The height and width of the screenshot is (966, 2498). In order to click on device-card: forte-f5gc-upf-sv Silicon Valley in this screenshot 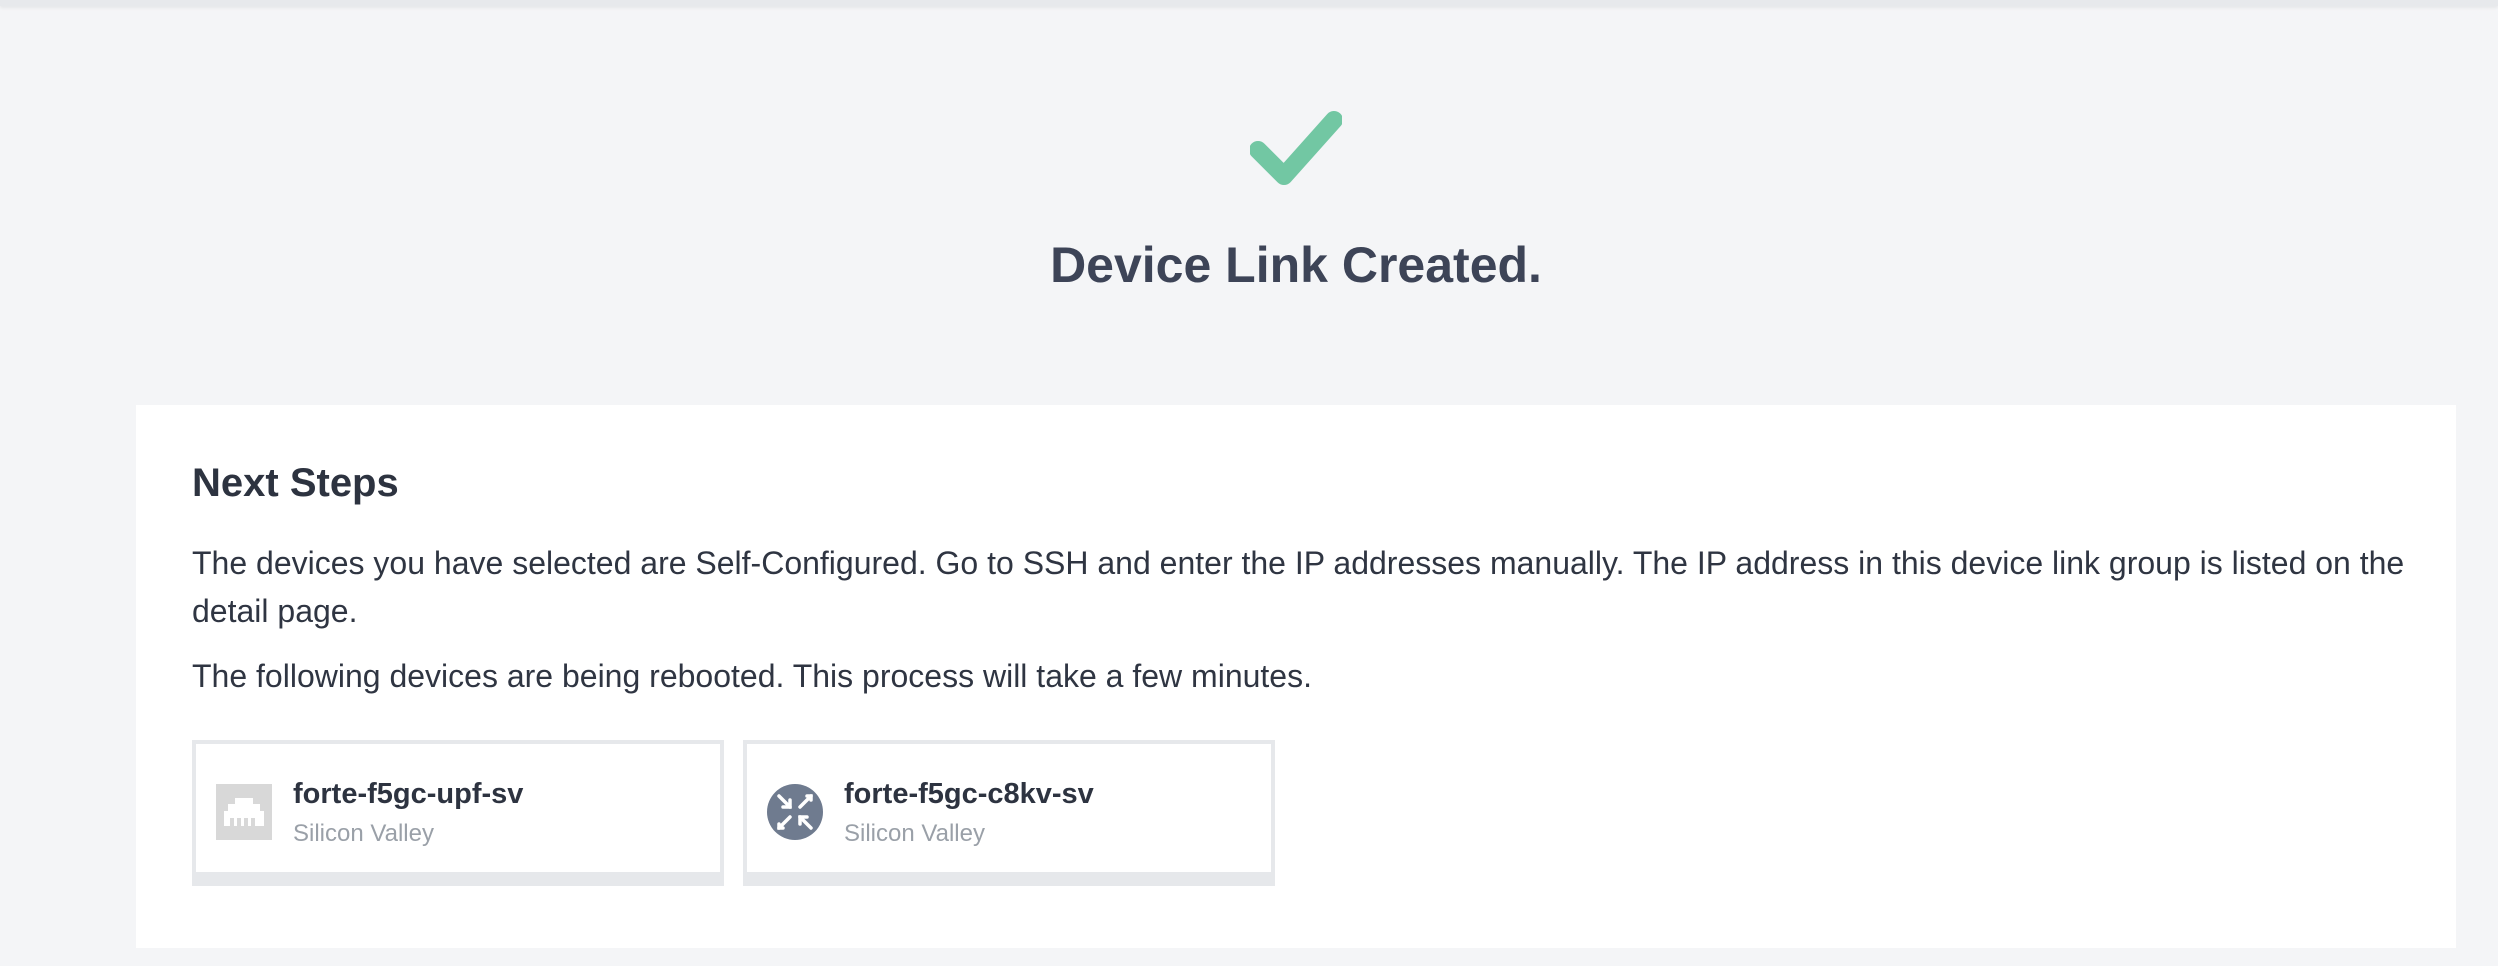, I will do `click(458, 813)`.